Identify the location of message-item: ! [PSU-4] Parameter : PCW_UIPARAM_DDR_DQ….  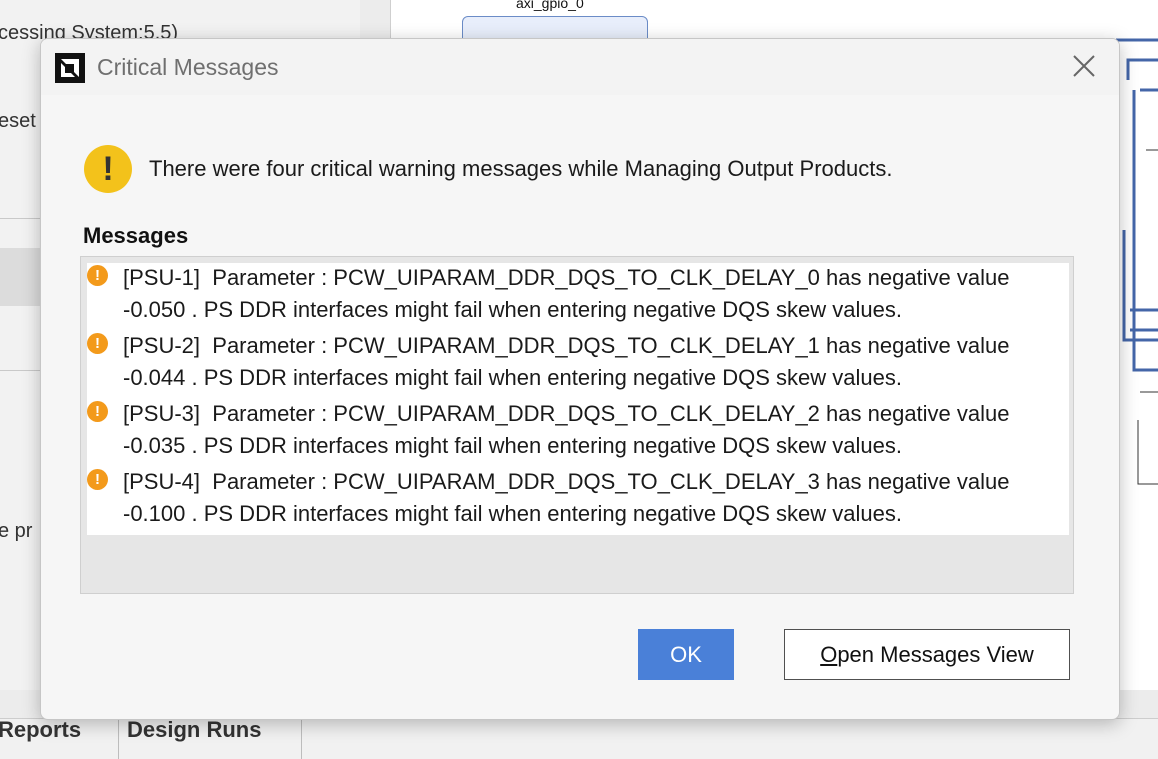
(578, 501).